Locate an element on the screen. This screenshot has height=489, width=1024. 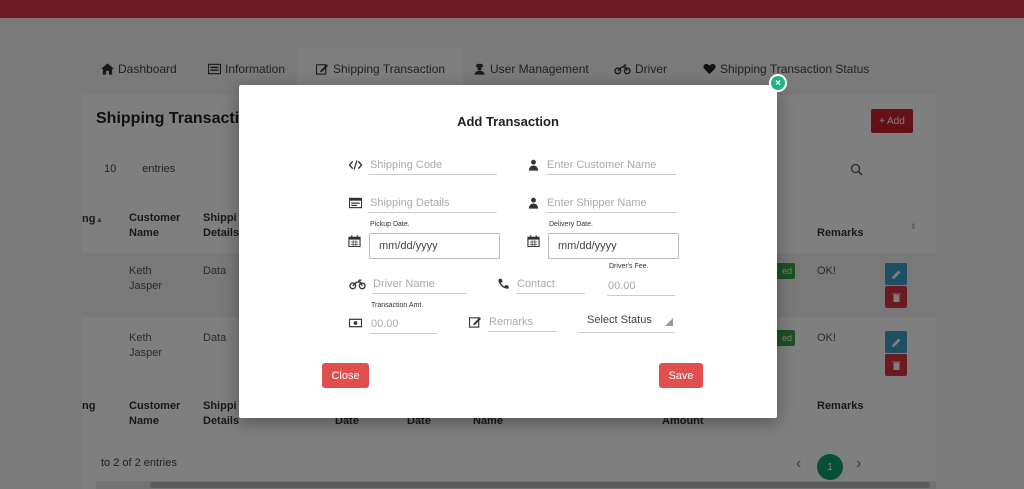
contact-input is located at coordinates (550, 284).